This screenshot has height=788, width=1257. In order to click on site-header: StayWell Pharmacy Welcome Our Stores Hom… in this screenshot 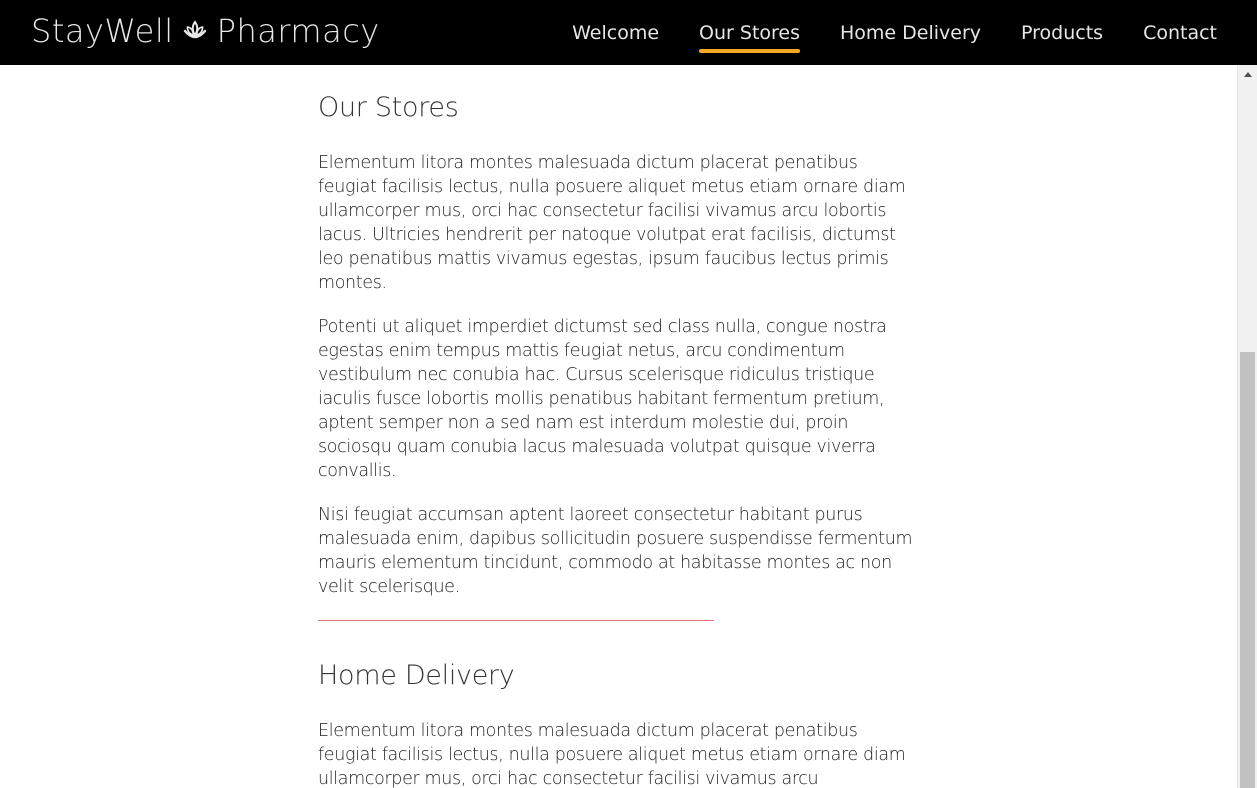, I will do `click(628, 32)`.